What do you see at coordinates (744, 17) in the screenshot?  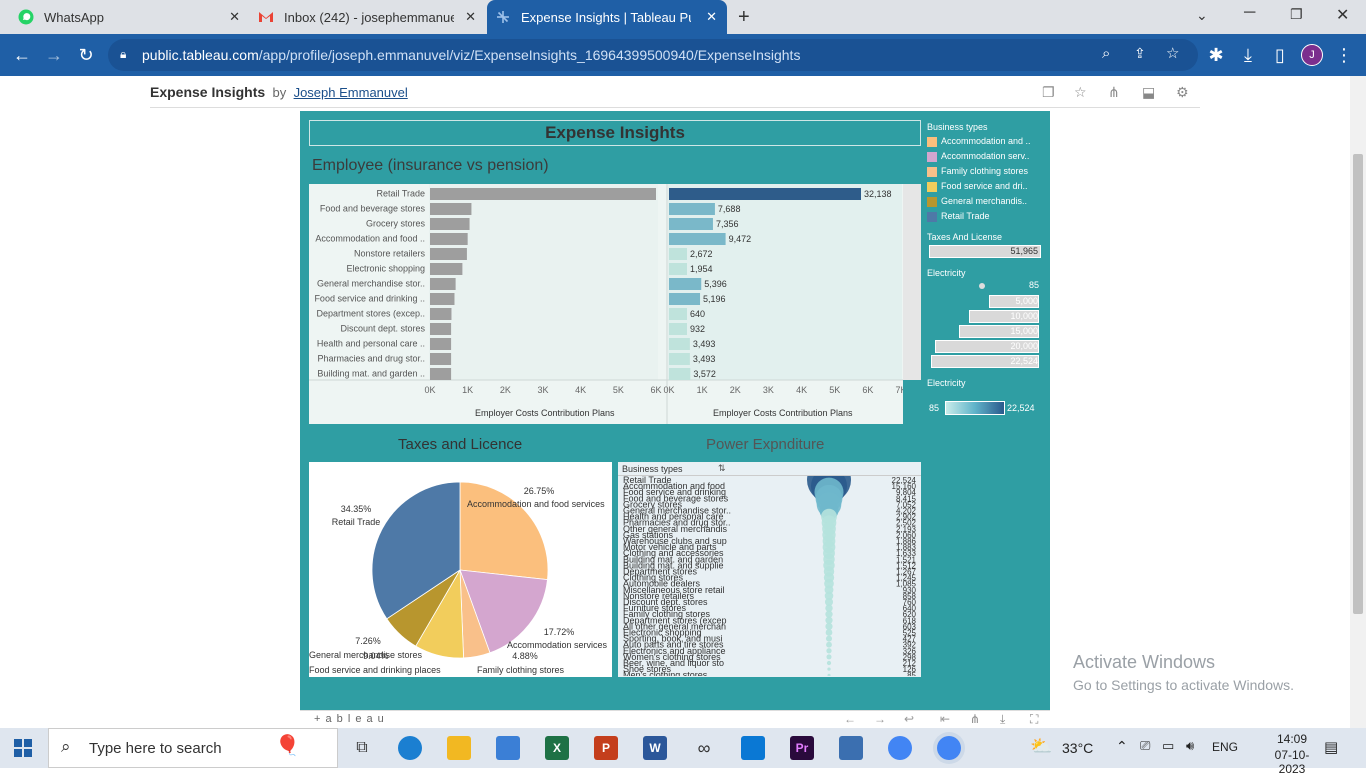 I see `new-tab-icon: +` at bounding box center [744, 17].